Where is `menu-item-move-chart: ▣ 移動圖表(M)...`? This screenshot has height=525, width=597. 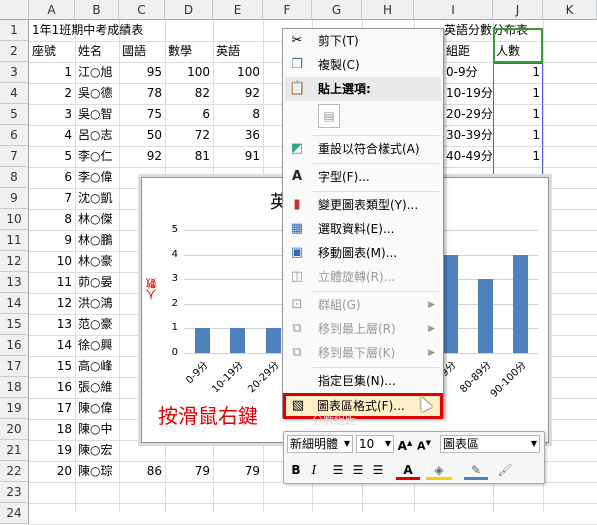 menu-item-move-chart: ▣ 移動圖表(M)... is located at coordinates (363, 253).